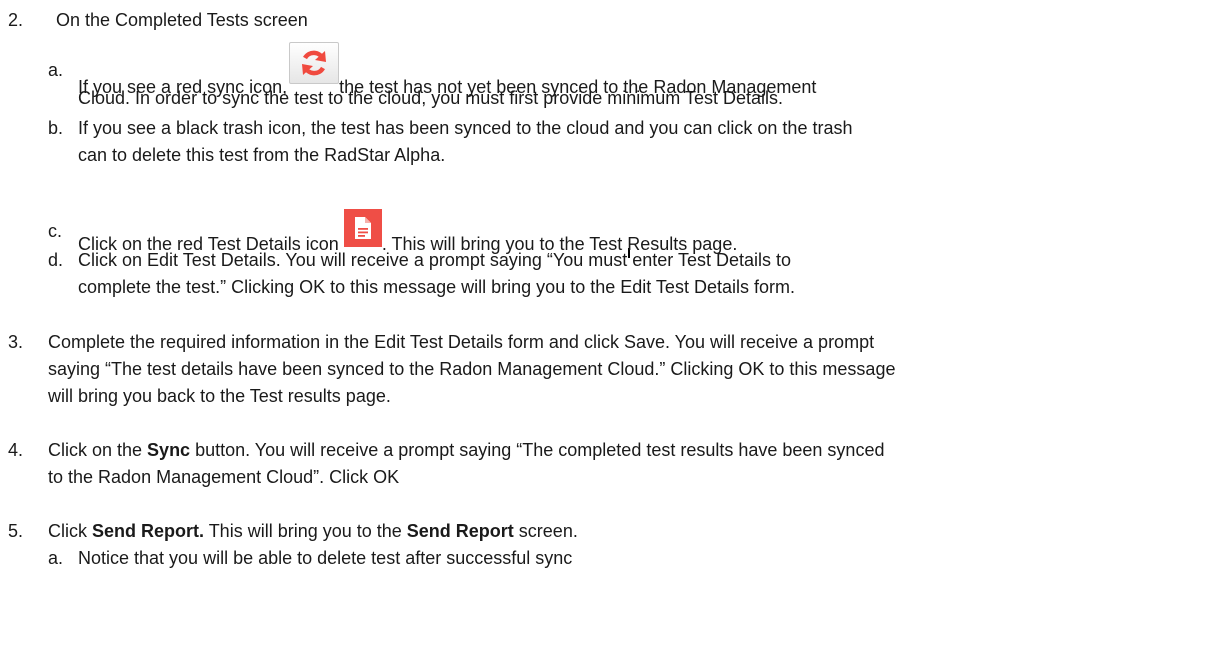 The height and width of the screenshot is (669, 1205). Describe the element at coordinates (305, 531) in the screenshot. I see `step-text-mid: This will bring you to the` at that location.